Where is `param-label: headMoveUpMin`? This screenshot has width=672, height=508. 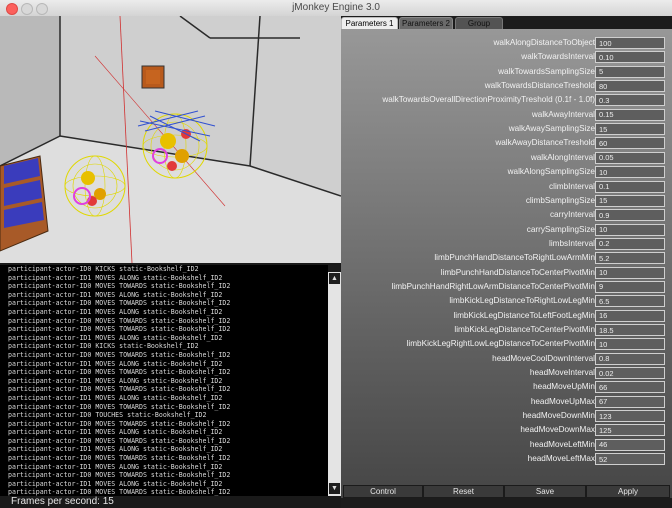
param-label: headMoveUpMin is located at coordinates (564, 387).